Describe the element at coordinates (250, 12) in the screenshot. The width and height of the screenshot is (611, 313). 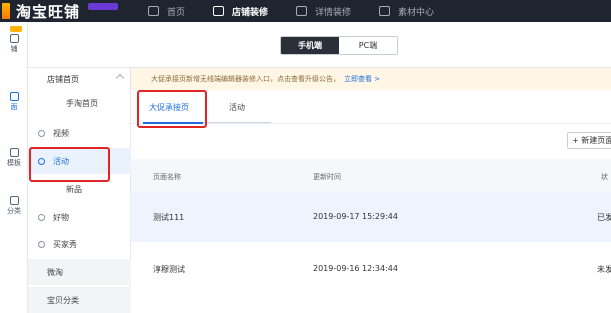
I see `topnav-label: 店铺装修` at that location.